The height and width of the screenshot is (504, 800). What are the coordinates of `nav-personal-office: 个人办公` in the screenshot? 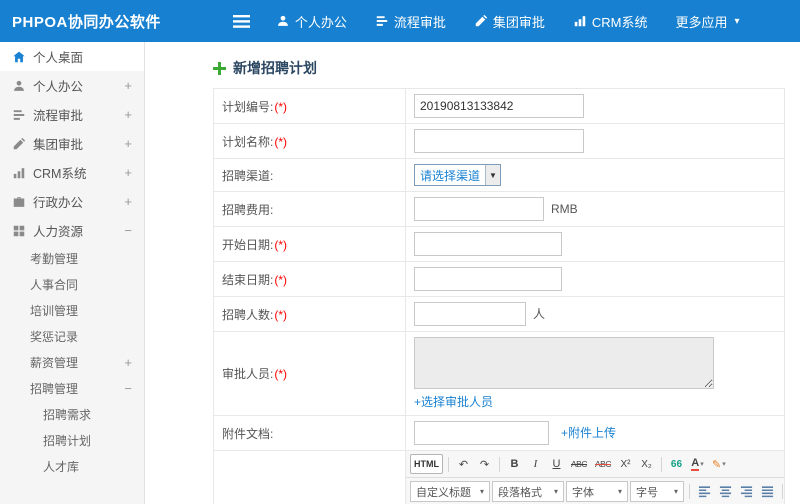 It's located at (311, 21).